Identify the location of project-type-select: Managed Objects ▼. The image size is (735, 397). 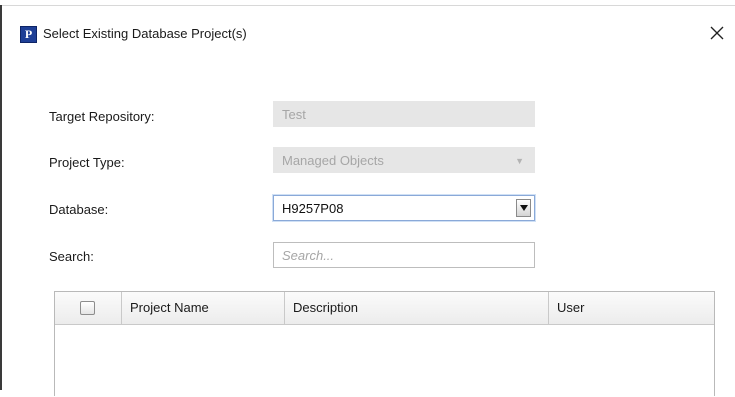
(404, 160).